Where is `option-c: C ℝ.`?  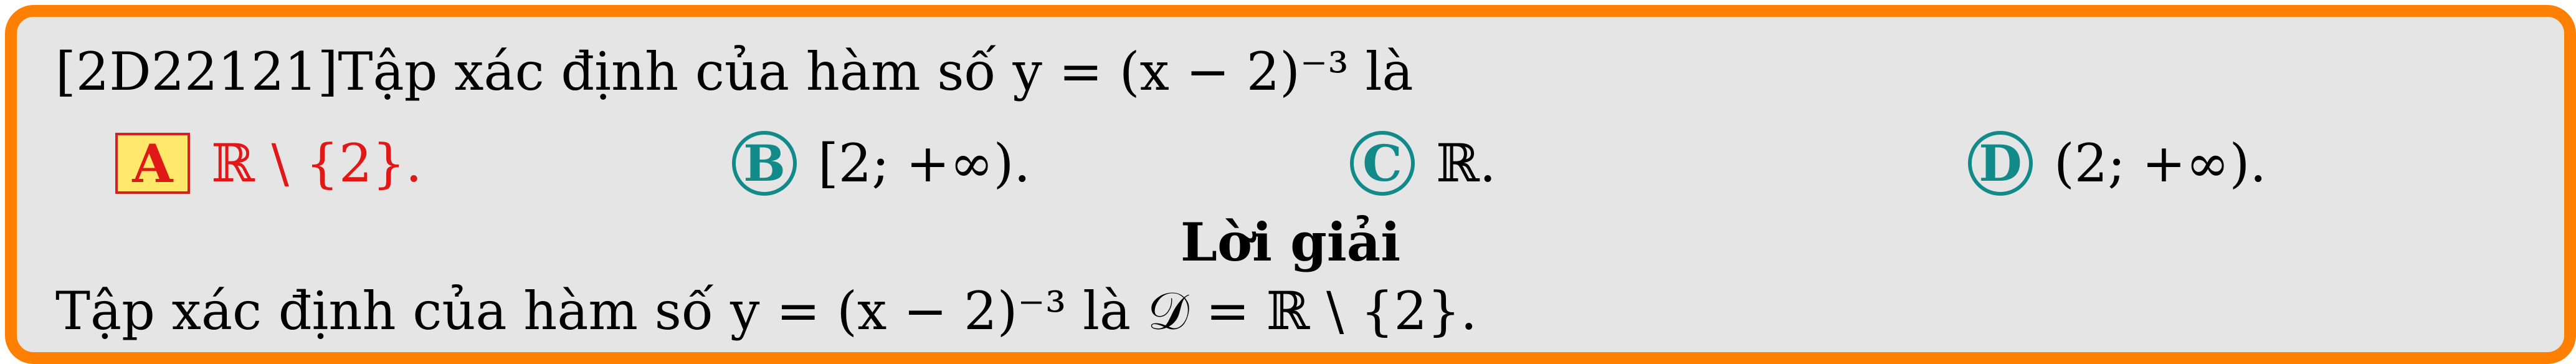
option-c: C ℝ. is located at coordinates (1423, 164).